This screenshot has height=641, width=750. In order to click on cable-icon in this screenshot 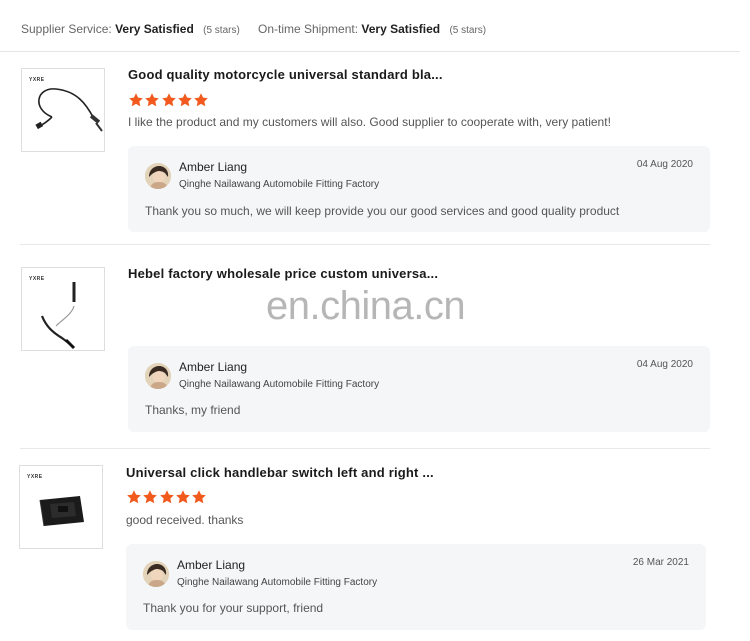, I will do `click(69, 110)`.